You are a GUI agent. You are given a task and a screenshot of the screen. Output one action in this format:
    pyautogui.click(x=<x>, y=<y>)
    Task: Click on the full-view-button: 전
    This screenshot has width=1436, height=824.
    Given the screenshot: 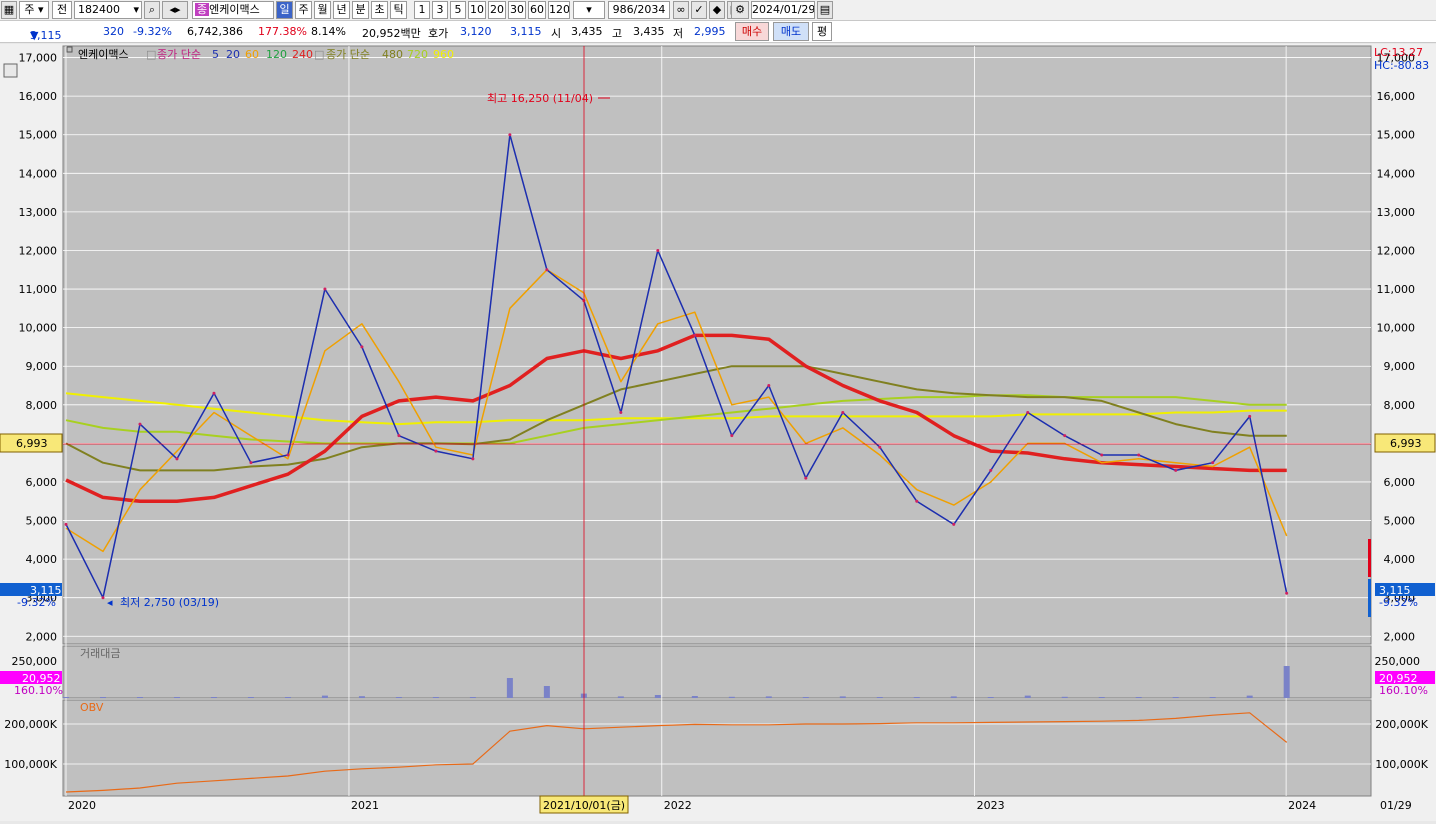 What is the action you would take?
    pyautogui.click(x=62, y=10)
    